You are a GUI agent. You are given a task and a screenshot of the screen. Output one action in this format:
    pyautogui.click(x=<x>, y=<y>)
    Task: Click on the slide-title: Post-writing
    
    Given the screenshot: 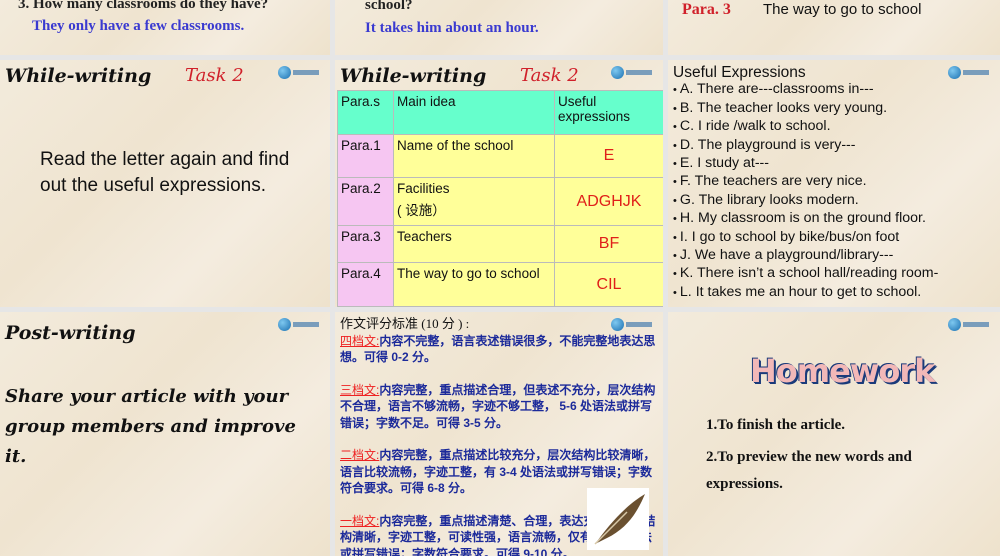 What is the action you would take?
    pyautogui.click(x=70, y=333)
    